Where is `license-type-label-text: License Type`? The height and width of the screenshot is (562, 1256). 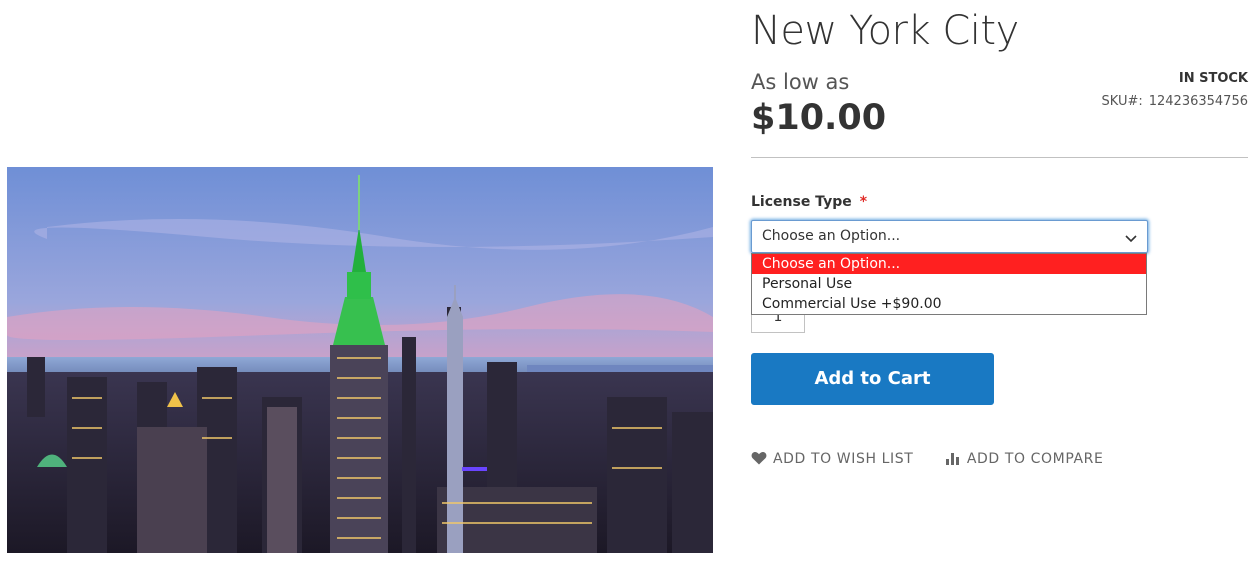 license-type-label-text: License Type is located at coordinates (801, 202).